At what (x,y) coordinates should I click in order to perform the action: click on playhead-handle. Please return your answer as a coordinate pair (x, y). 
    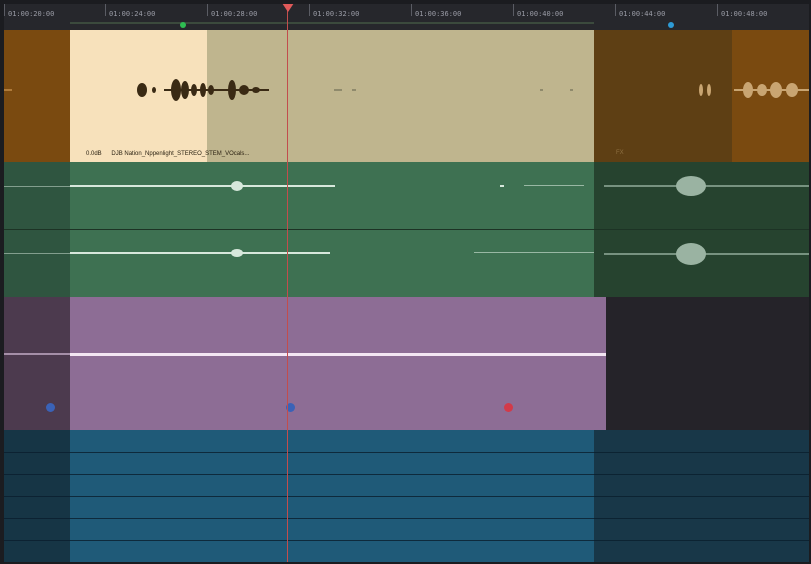
    Looking at the image, I should click on (288, 8).